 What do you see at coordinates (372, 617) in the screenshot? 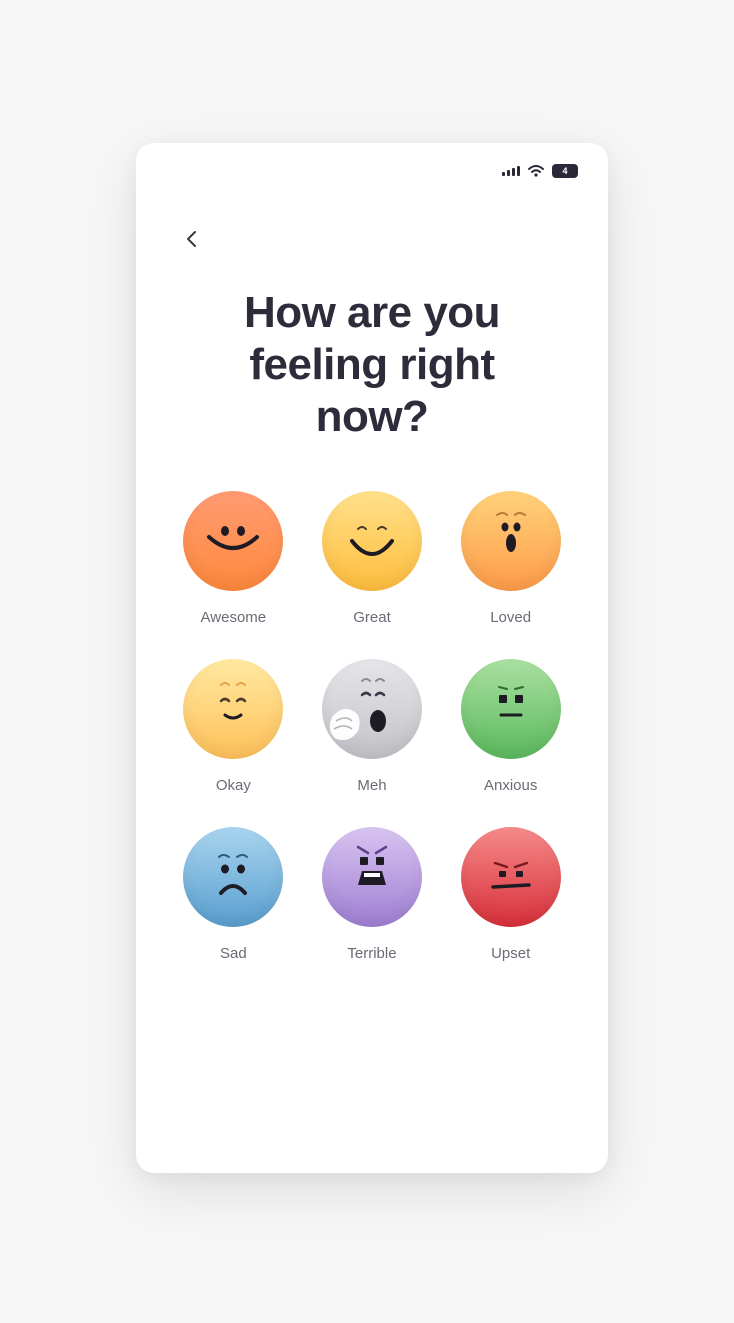
I see `mood-label: Great` at bounding box center [372, 617].